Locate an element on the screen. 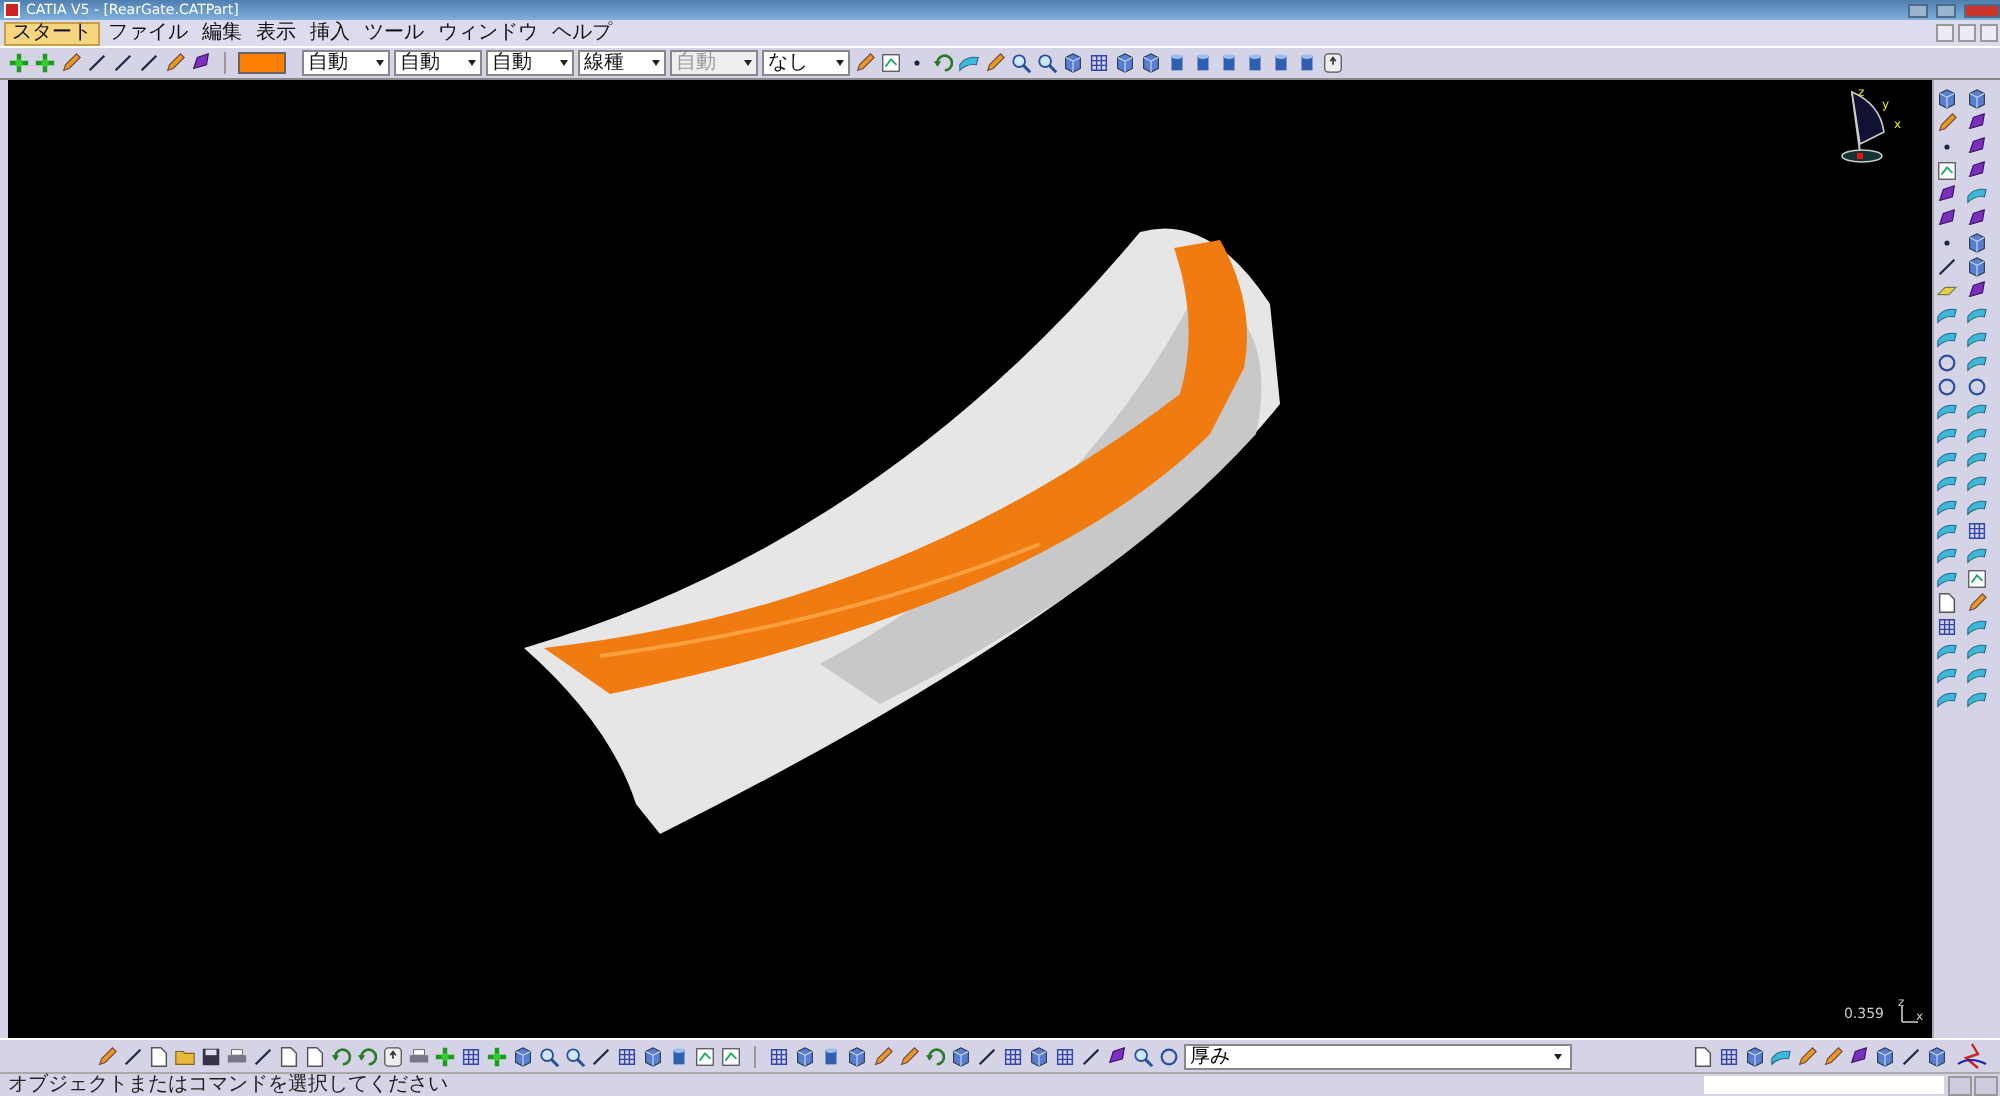 The image size is (2000, 1096). circle-icon is located at coordinates (1947, 387).